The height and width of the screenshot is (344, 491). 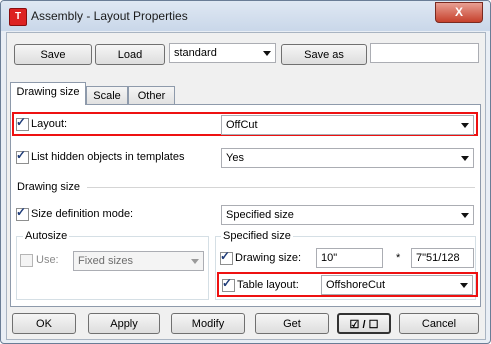 I want to click on autosize-mode-value: Fixed sizes, so click(x=106, y=261).